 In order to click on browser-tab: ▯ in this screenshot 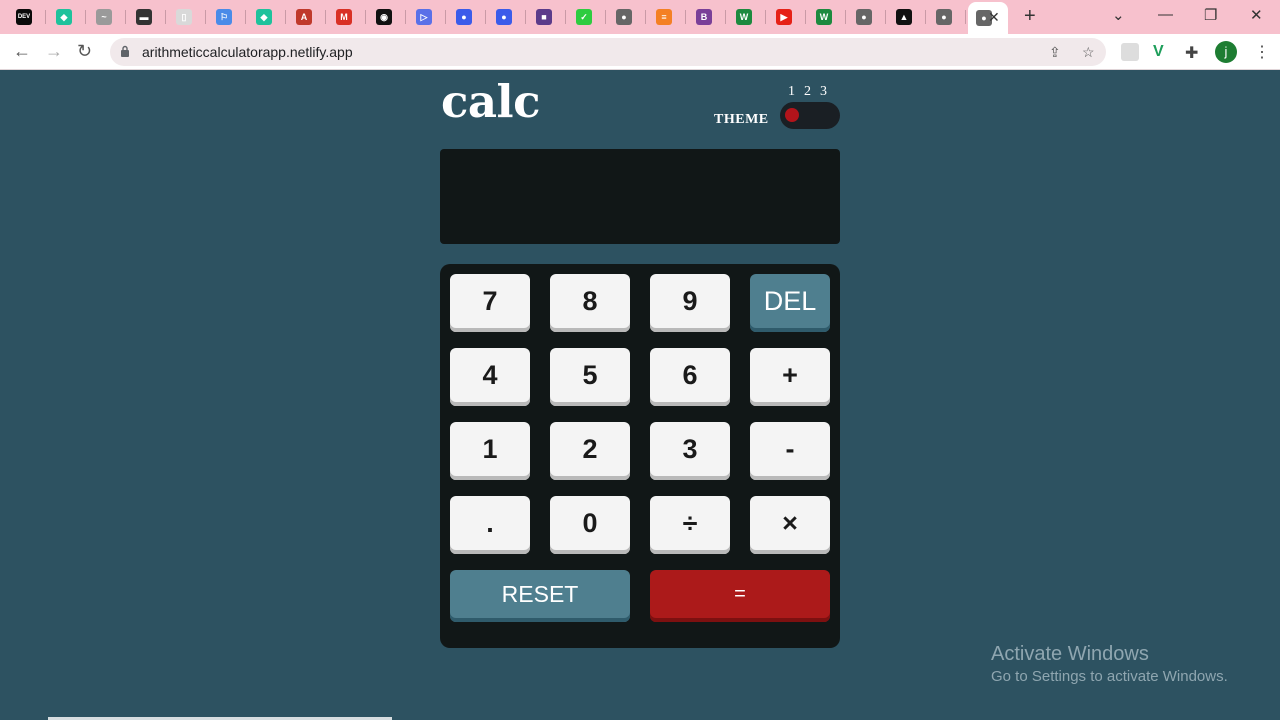, I will do `click(187, 17)`.